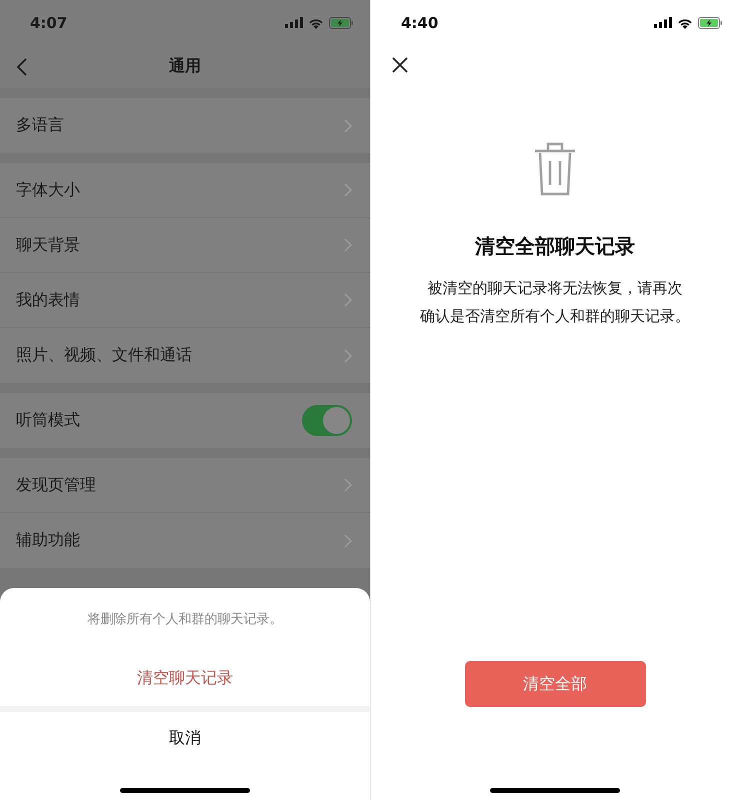  What do you see at coordinates (555, 169) in the screenshot?
I see `trash-icon` at bounding box center [555, 169].